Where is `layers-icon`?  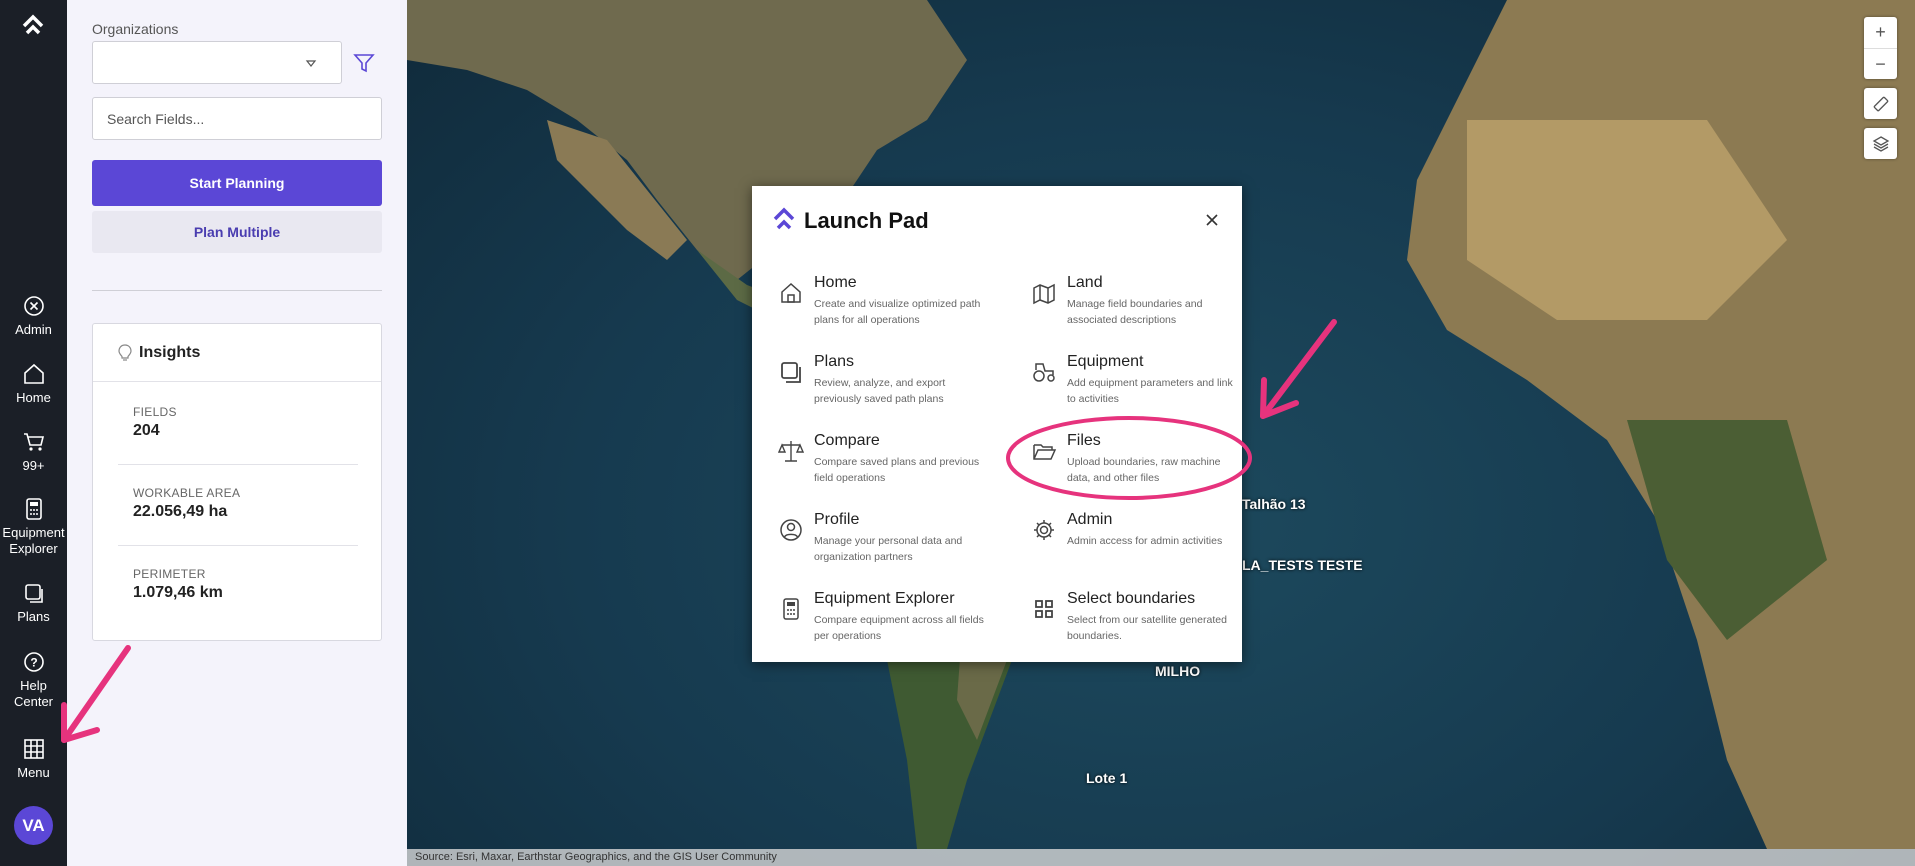 layers-icon is located at coordinates (1880, 143).